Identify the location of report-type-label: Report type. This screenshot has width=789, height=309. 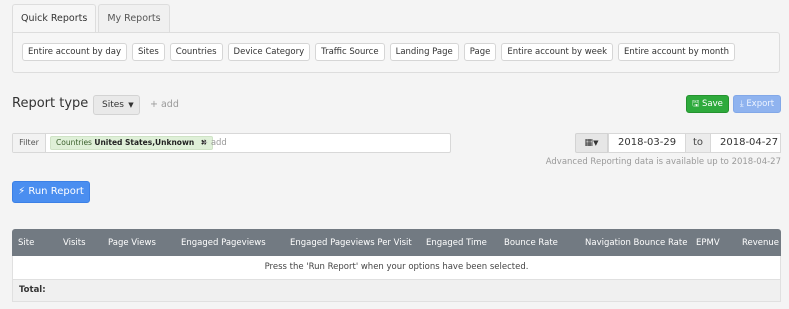
(50, 103).